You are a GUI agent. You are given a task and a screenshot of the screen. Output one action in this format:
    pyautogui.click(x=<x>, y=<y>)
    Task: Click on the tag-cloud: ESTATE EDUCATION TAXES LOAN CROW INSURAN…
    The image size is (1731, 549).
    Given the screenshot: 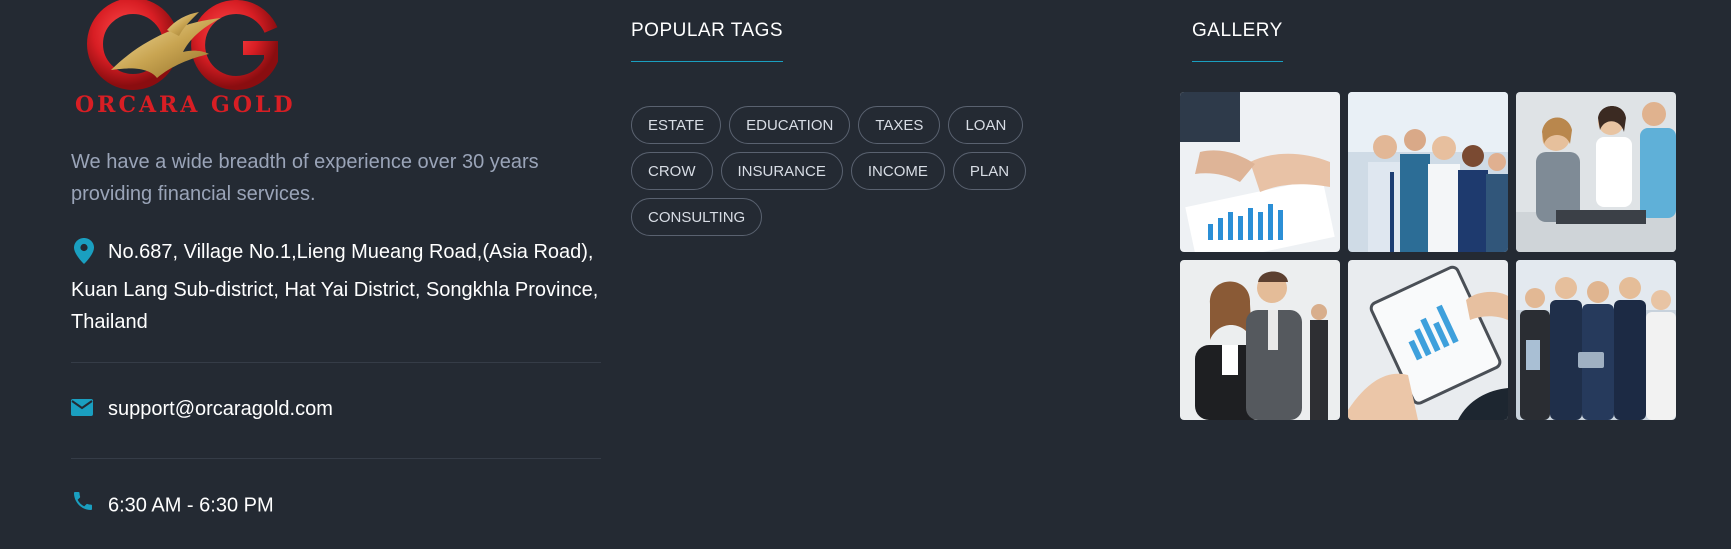 What is the action you would take?
    pyautogui.click(x=861, y=171)
    